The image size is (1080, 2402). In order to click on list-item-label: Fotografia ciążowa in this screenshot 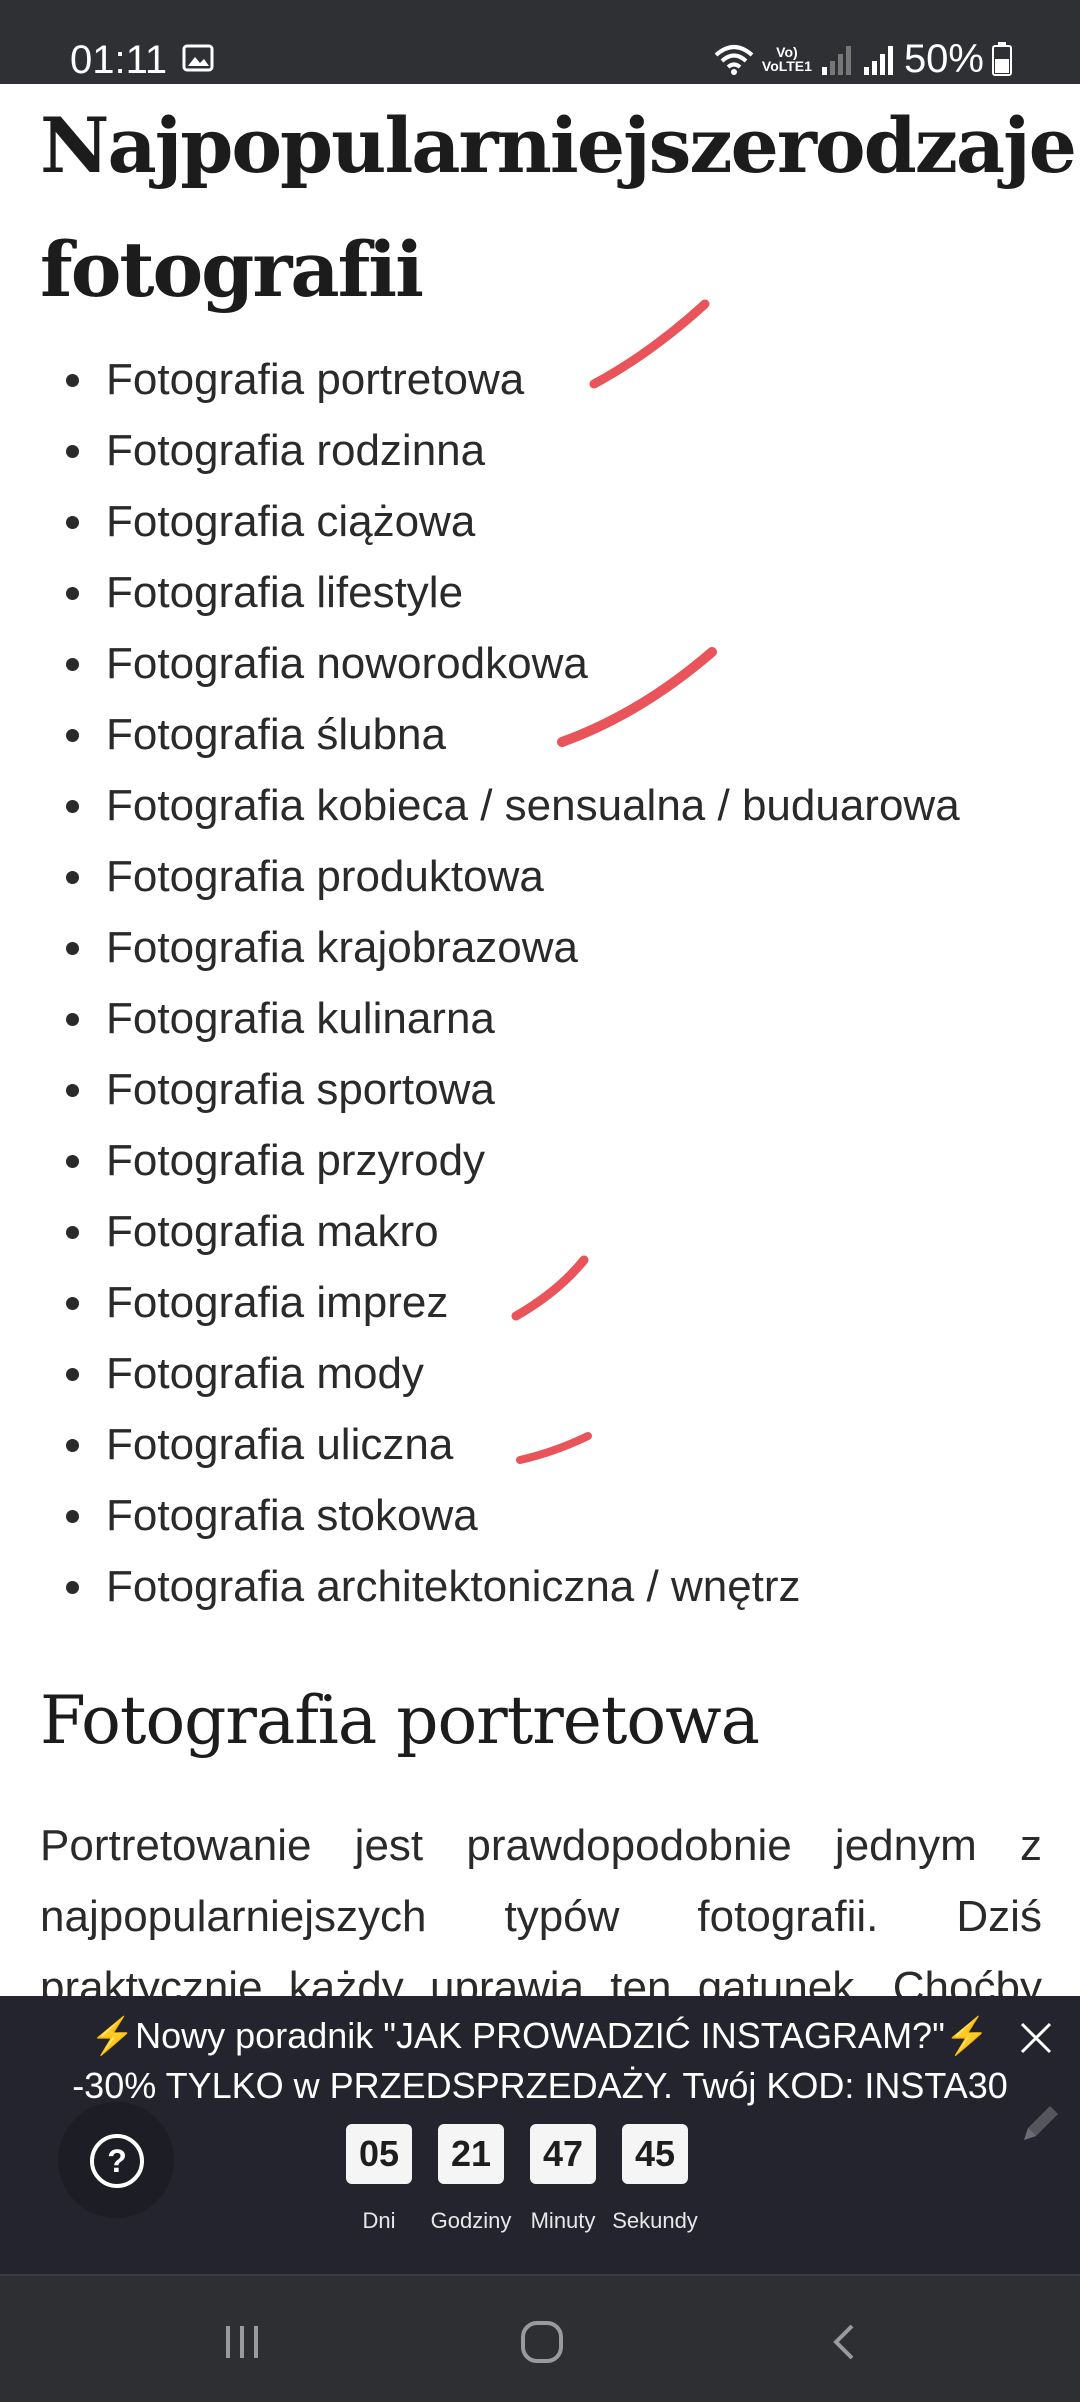, I will do `click(291, 521)`.